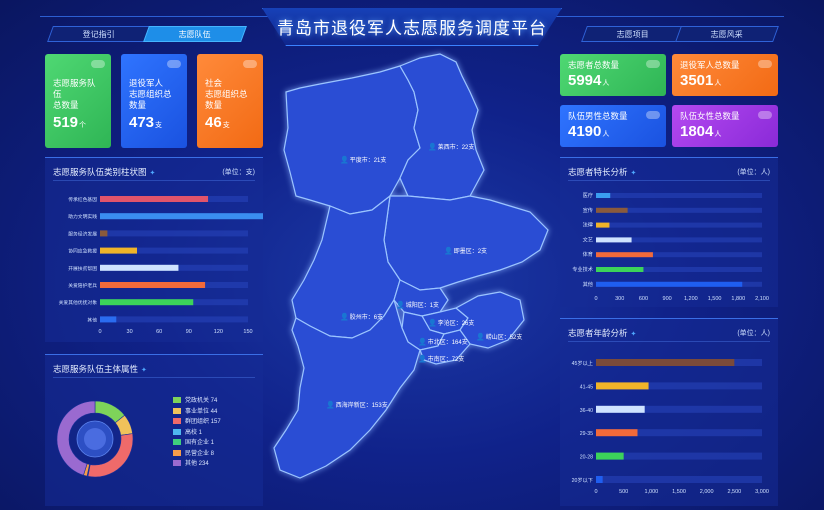  What do you see at coordinates (368, 161) in the screenshot?
I see `district-count: 平度市：21支` at bounding box center [368, 161].